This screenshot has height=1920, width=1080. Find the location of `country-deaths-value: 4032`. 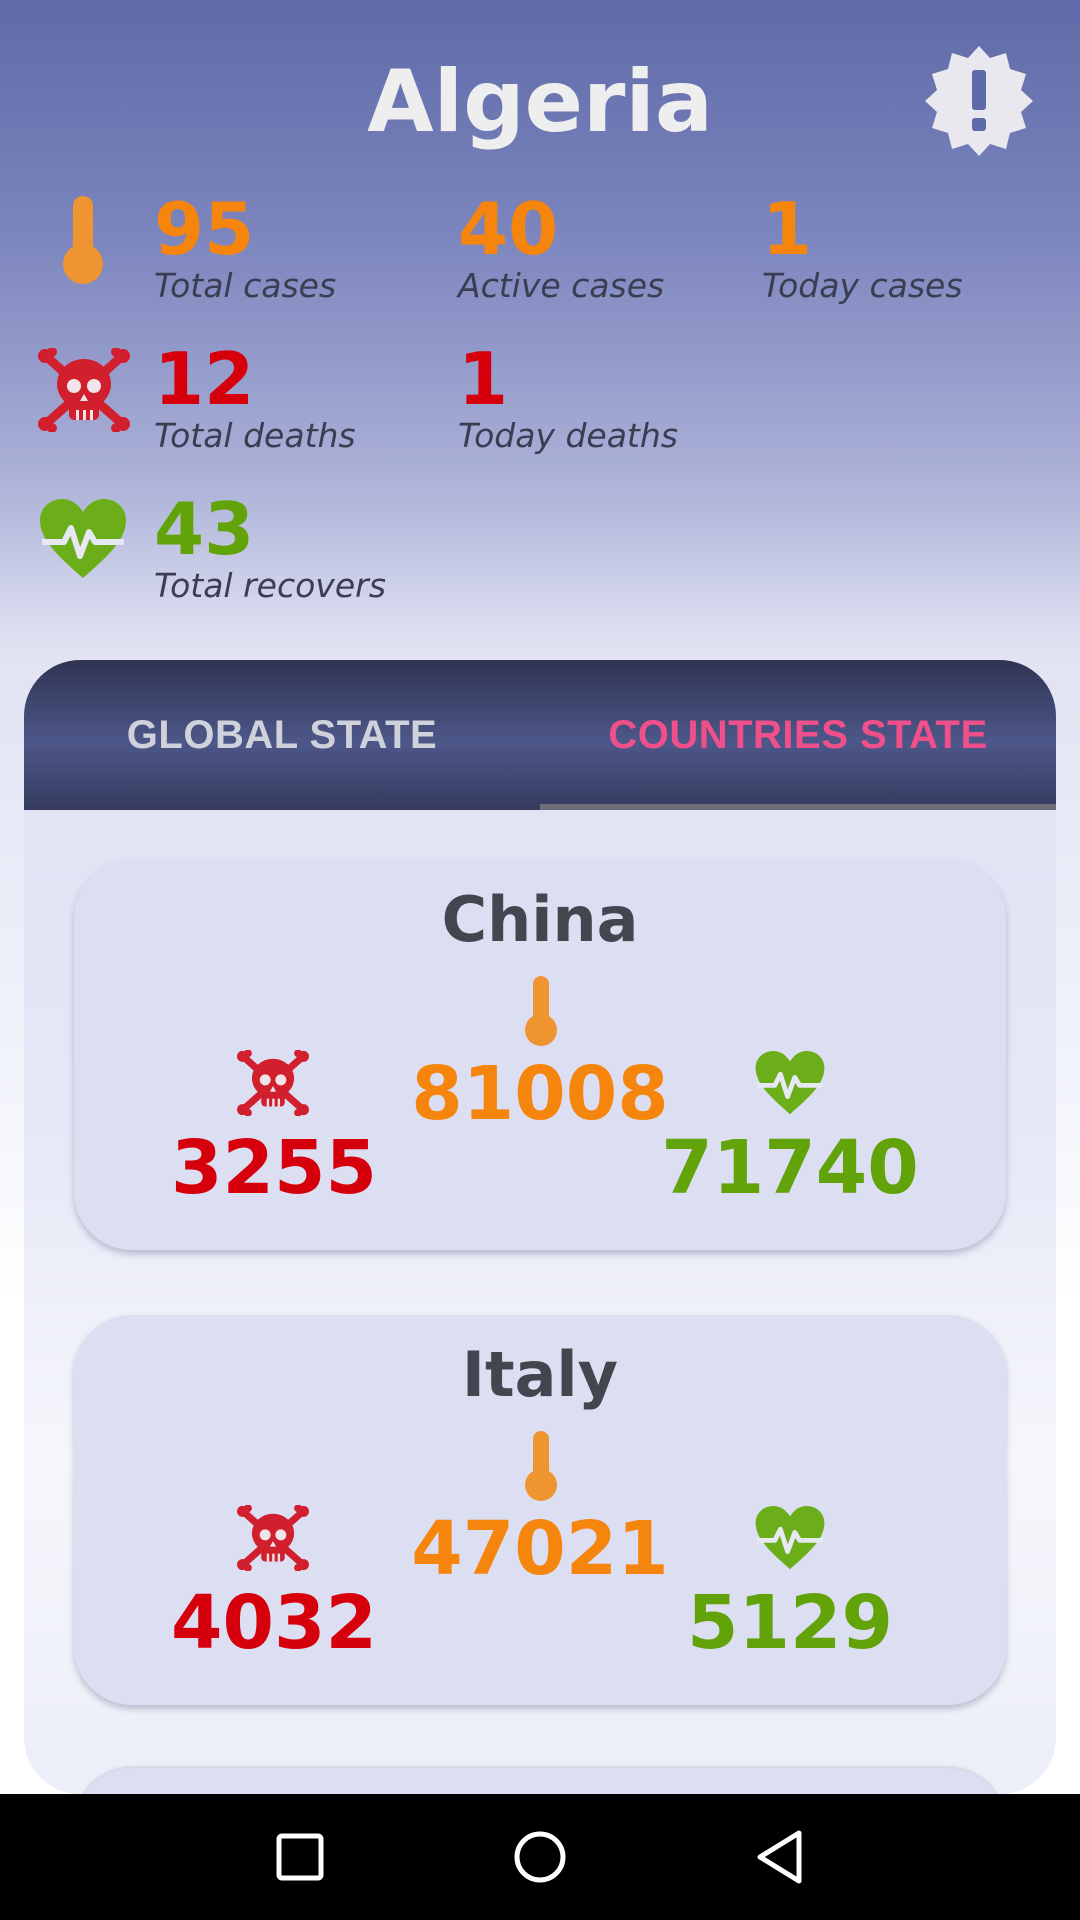

country-deaths-value: 4032 is located at coordinates (274, 1623).